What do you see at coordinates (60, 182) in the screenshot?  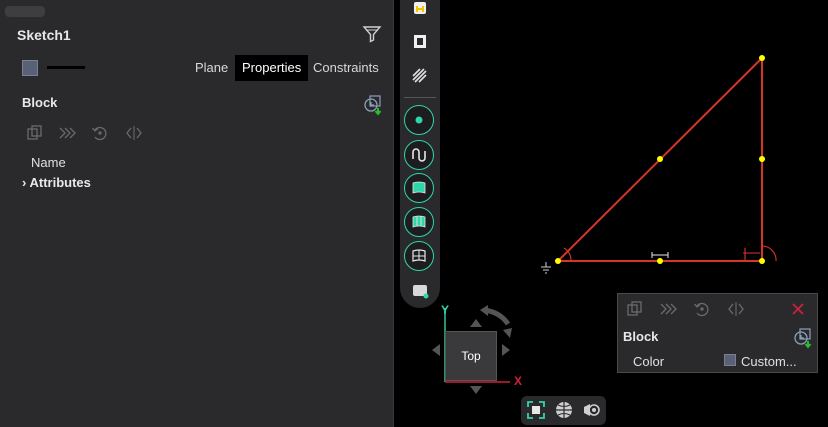 I see `attributes-label: Attributes` at bounding box center [60, 182].